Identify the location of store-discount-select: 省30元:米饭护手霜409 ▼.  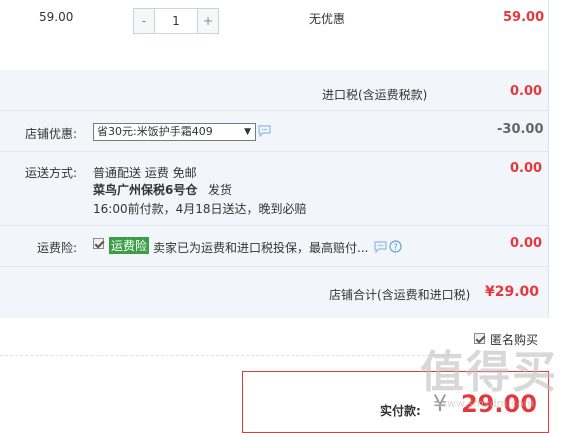
(174, 132).